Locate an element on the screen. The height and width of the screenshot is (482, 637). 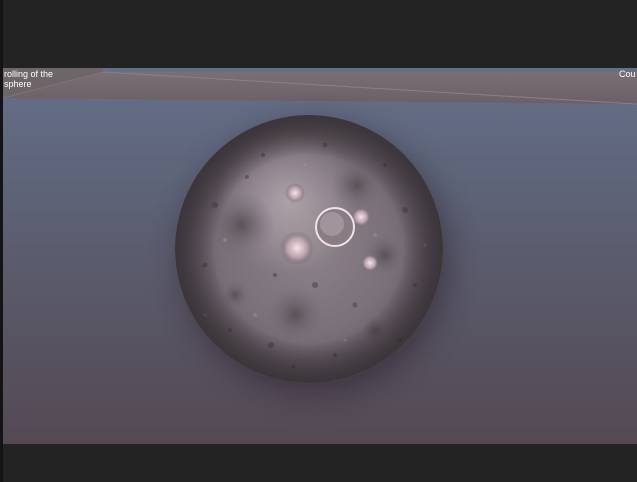
hud-left-label: rolling of the sphere is located at coordinates (29, 79).